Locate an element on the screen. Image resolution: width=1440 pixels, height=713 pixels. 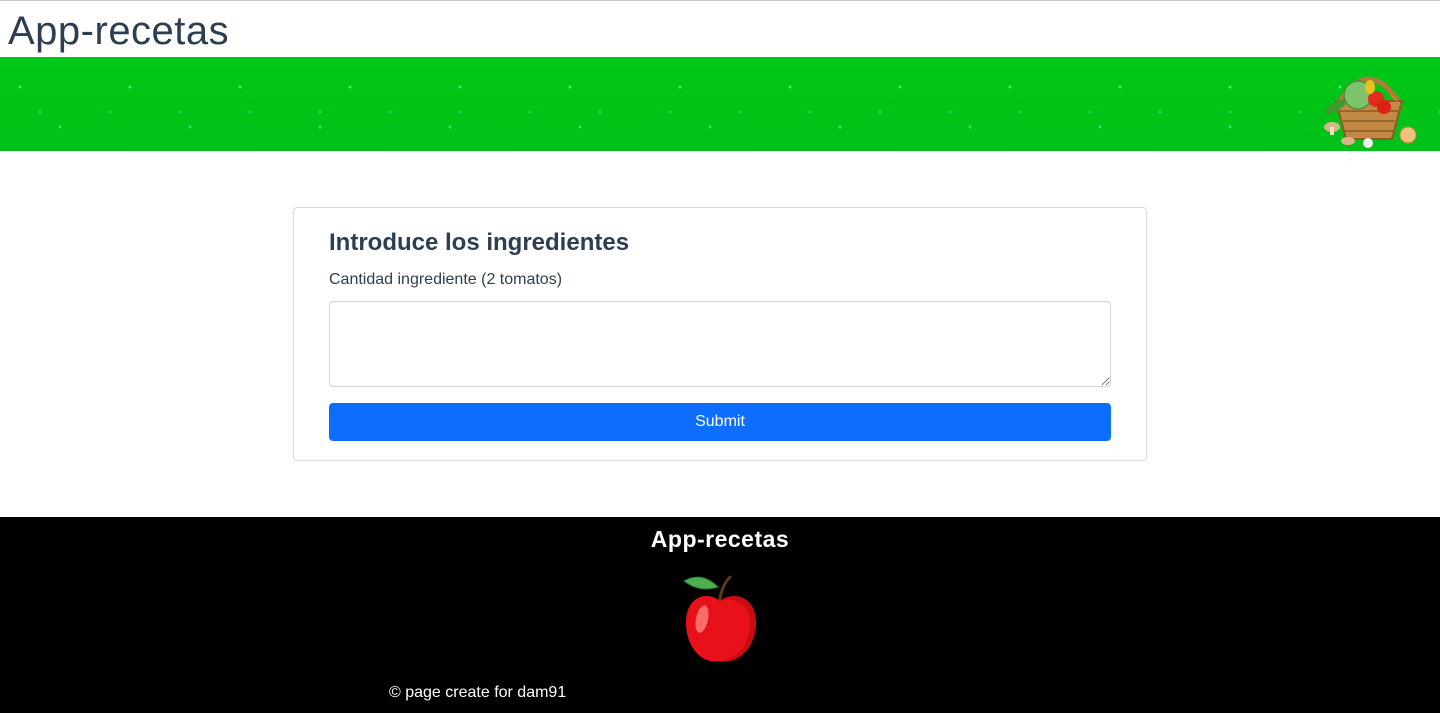
footer-title: App-recetas is located at coordinates (720, 539).